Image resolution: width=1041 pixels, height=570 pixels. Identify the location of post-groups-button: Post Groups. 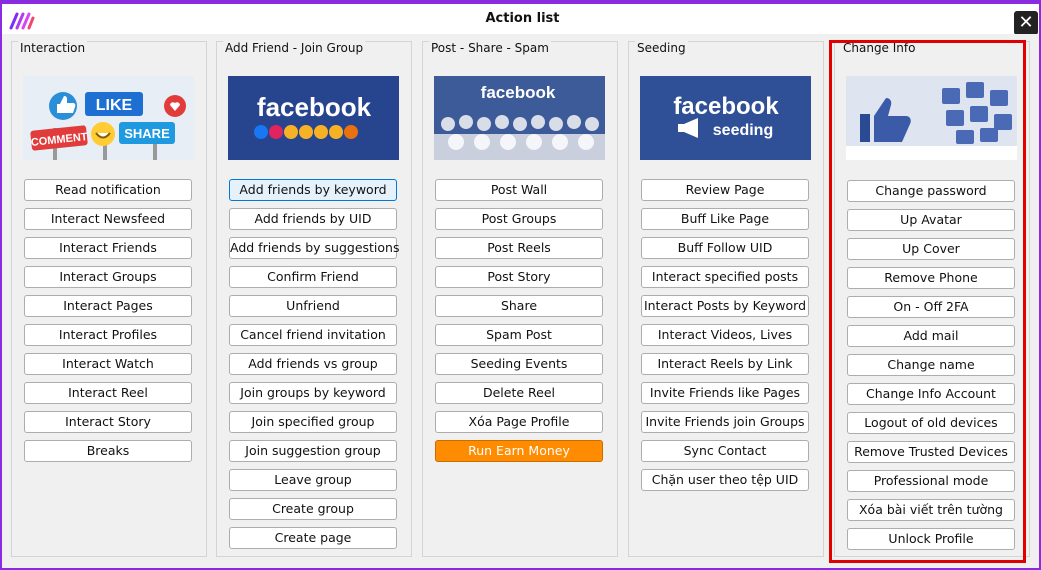
(519, 219).